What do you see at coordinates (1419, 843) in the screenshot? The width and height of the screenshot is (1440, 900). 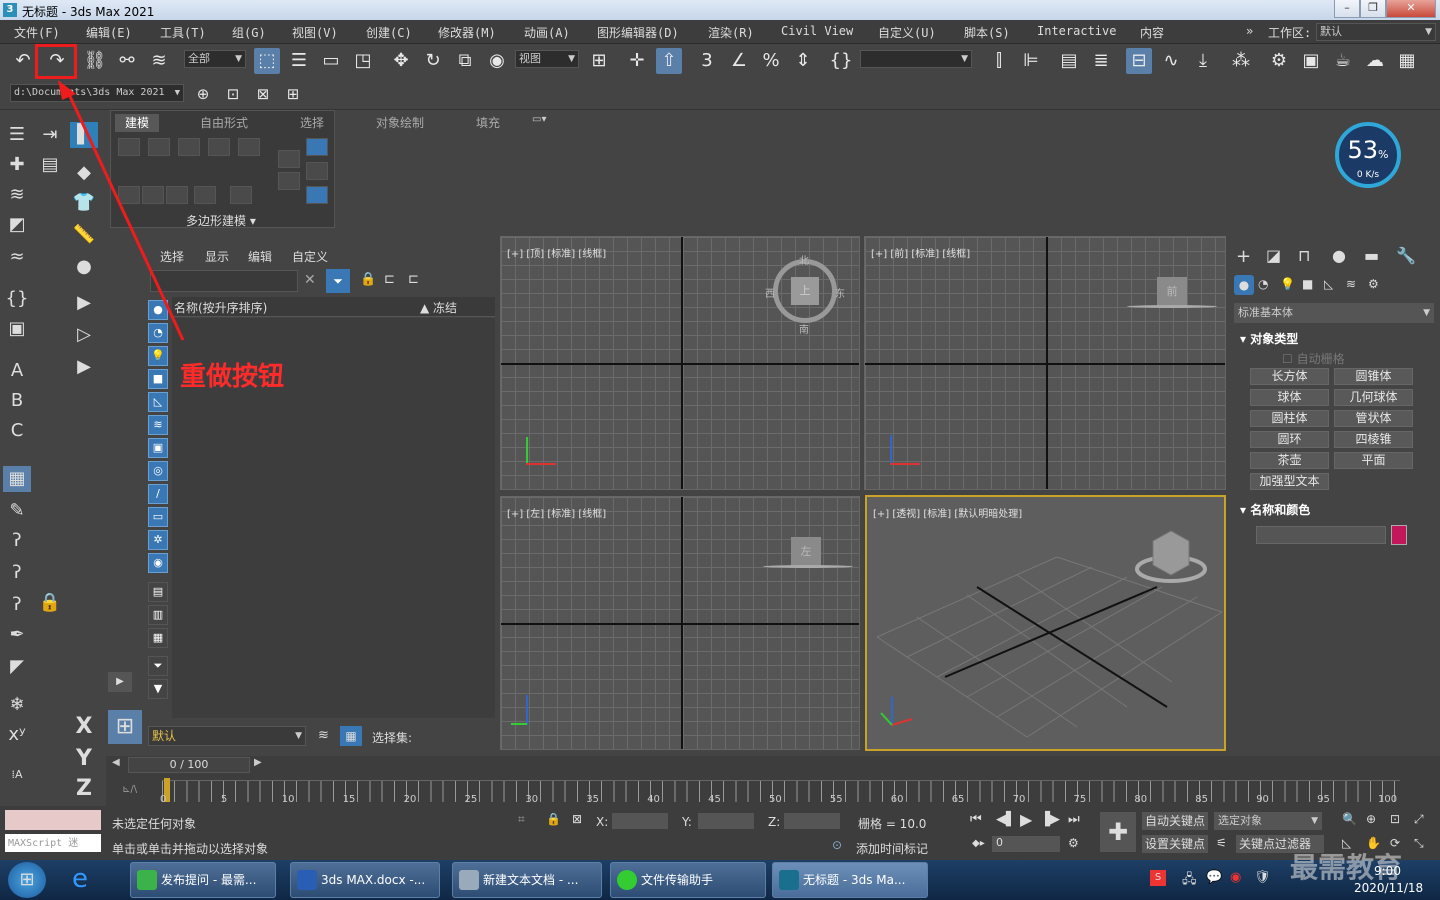 I see `maximize-viewport-icon: ⤡` at bounding box center [1419, 843].